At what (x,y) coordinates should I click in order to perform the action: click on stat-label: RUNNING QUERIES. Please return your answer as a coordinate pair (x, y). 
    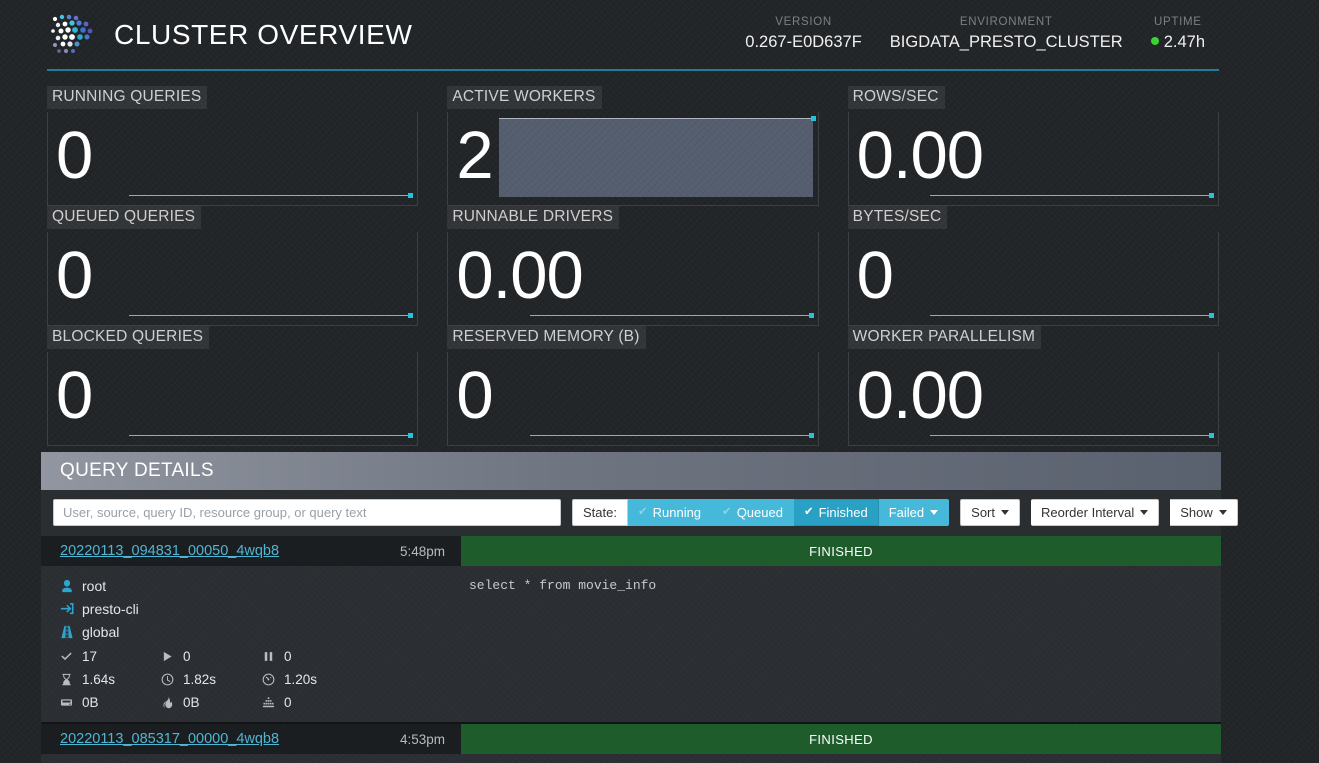
    Looking at the image, I should click on (127, 97).